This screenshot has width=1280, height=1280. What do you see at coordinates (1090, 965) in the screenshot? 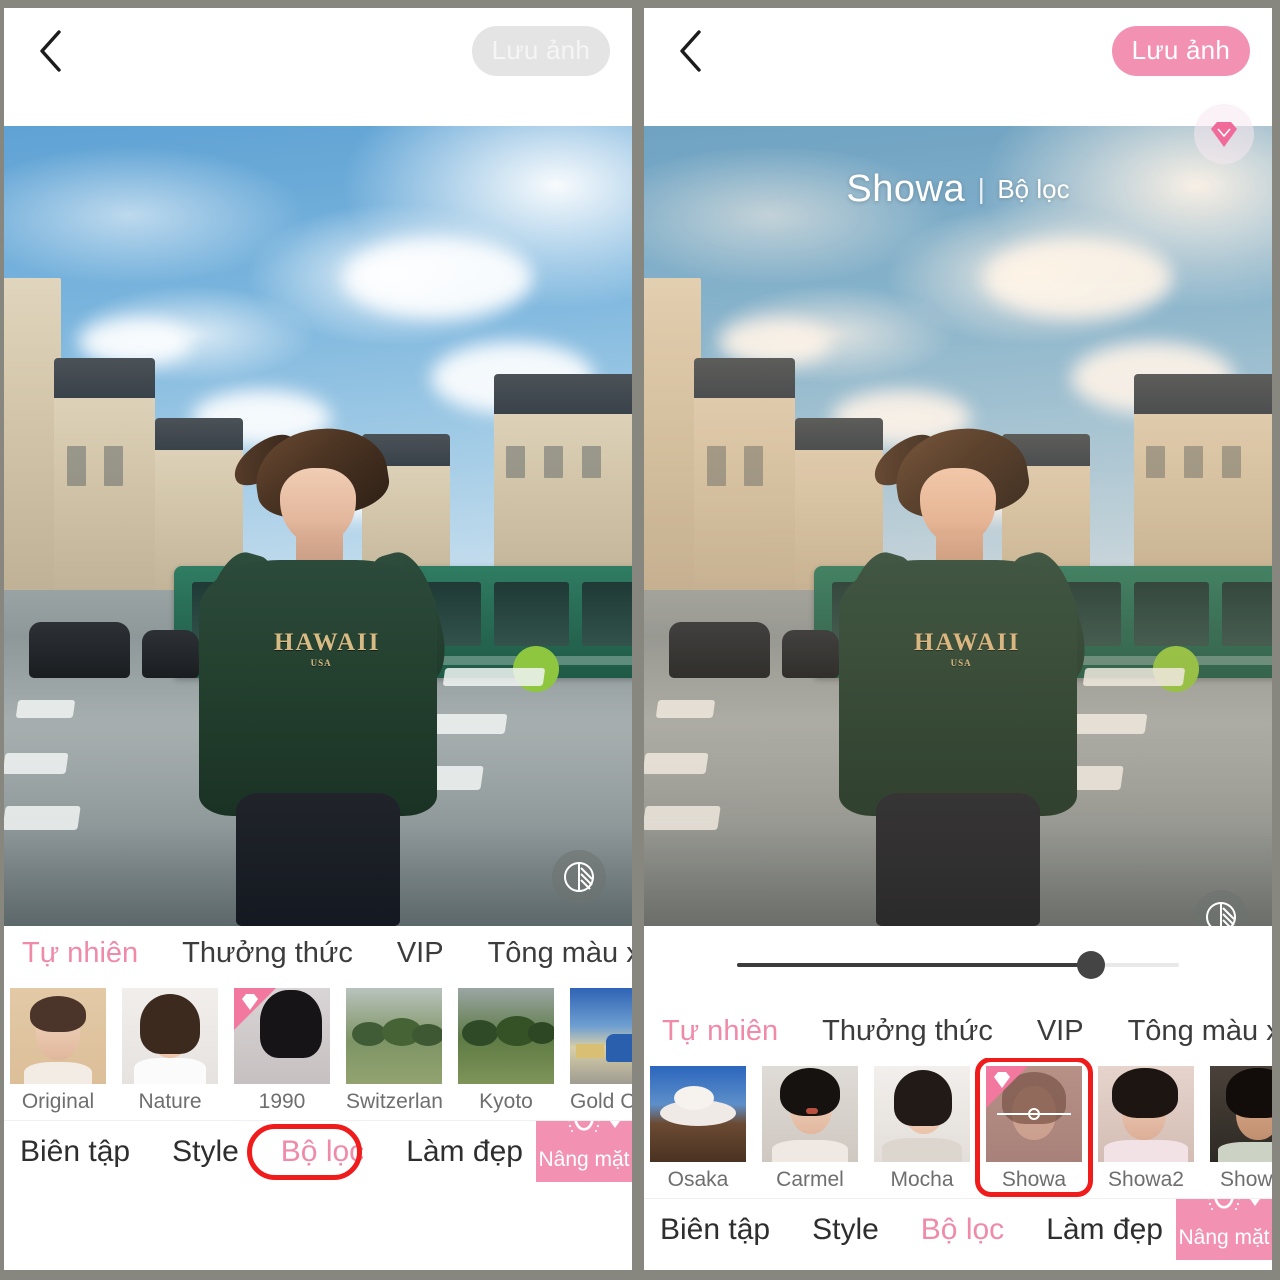
I see `slider-thumb` at bounding box center [1090, 965].